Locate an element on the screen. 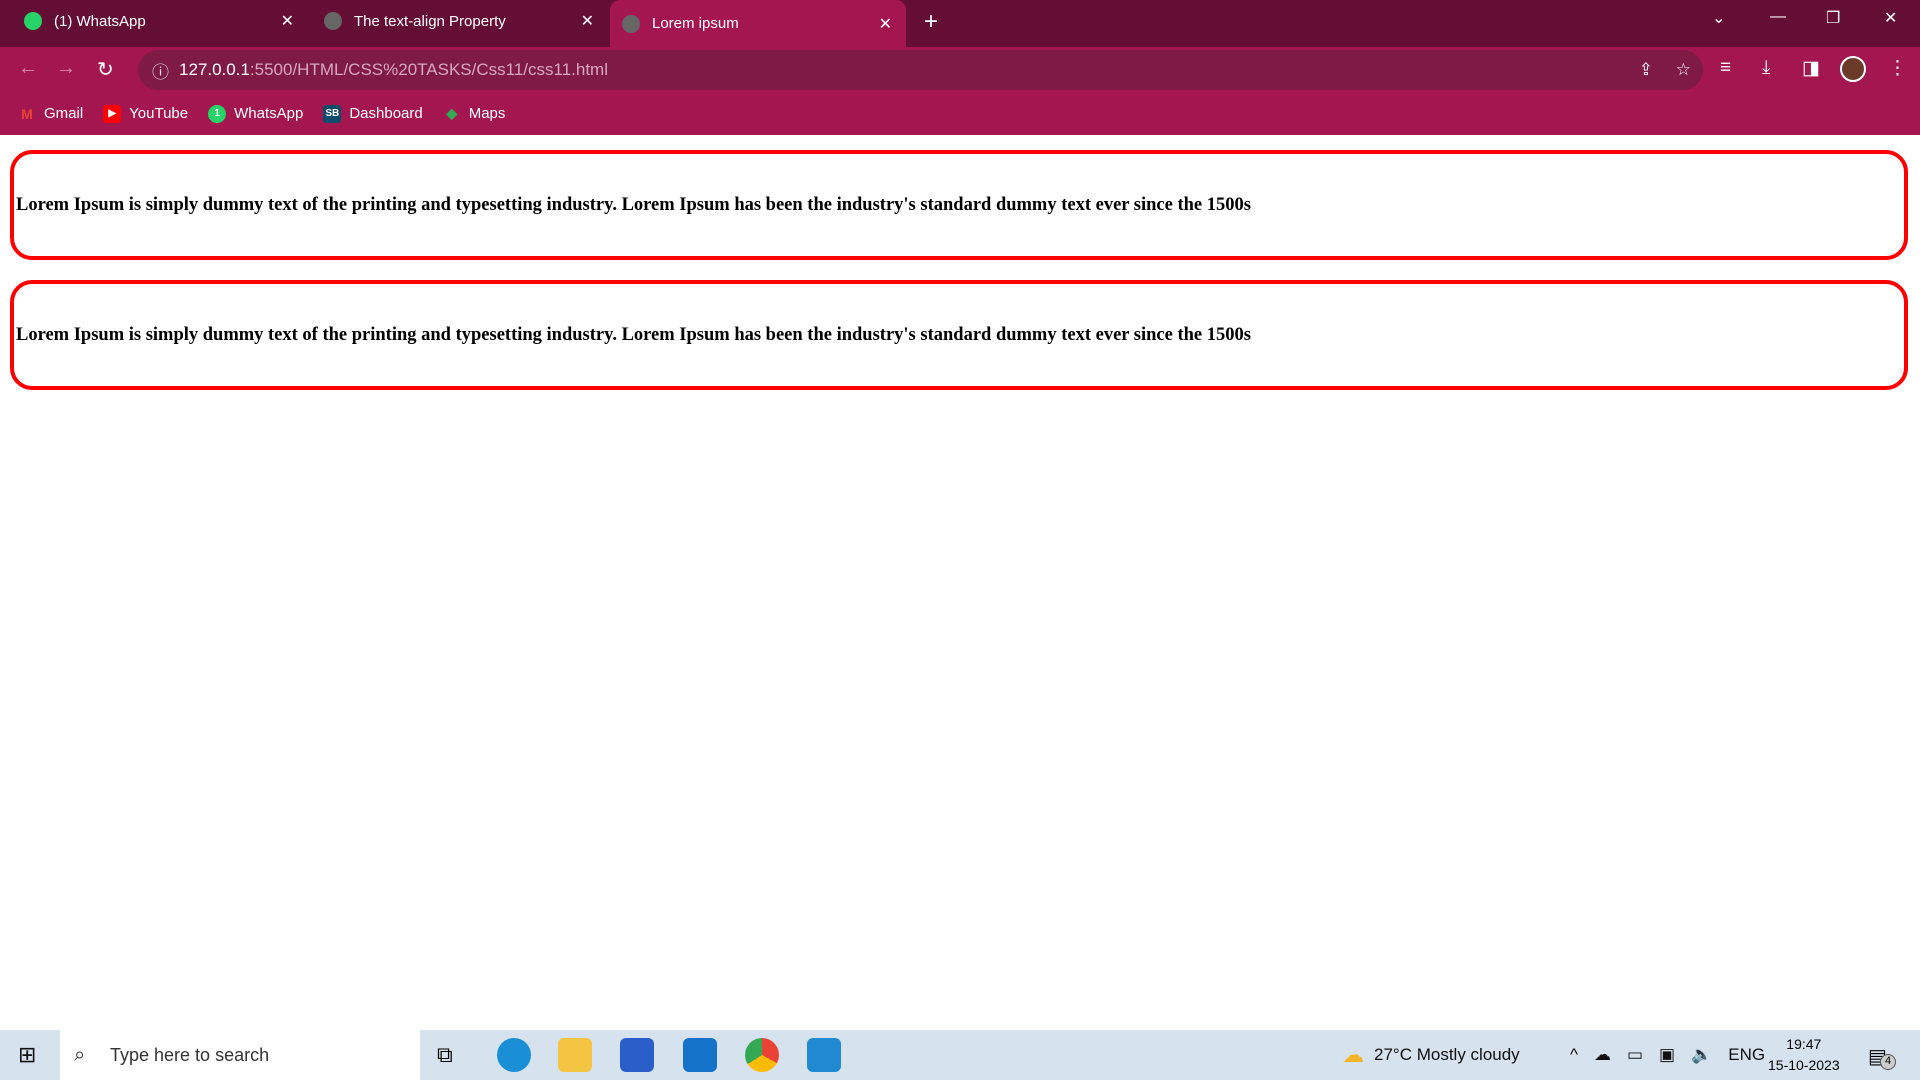 Image resolution: width=1920 pixels, height=1080 pixels. bookmark-whatsapp: 1 WhatsApp is located at coordinates (256, 113).